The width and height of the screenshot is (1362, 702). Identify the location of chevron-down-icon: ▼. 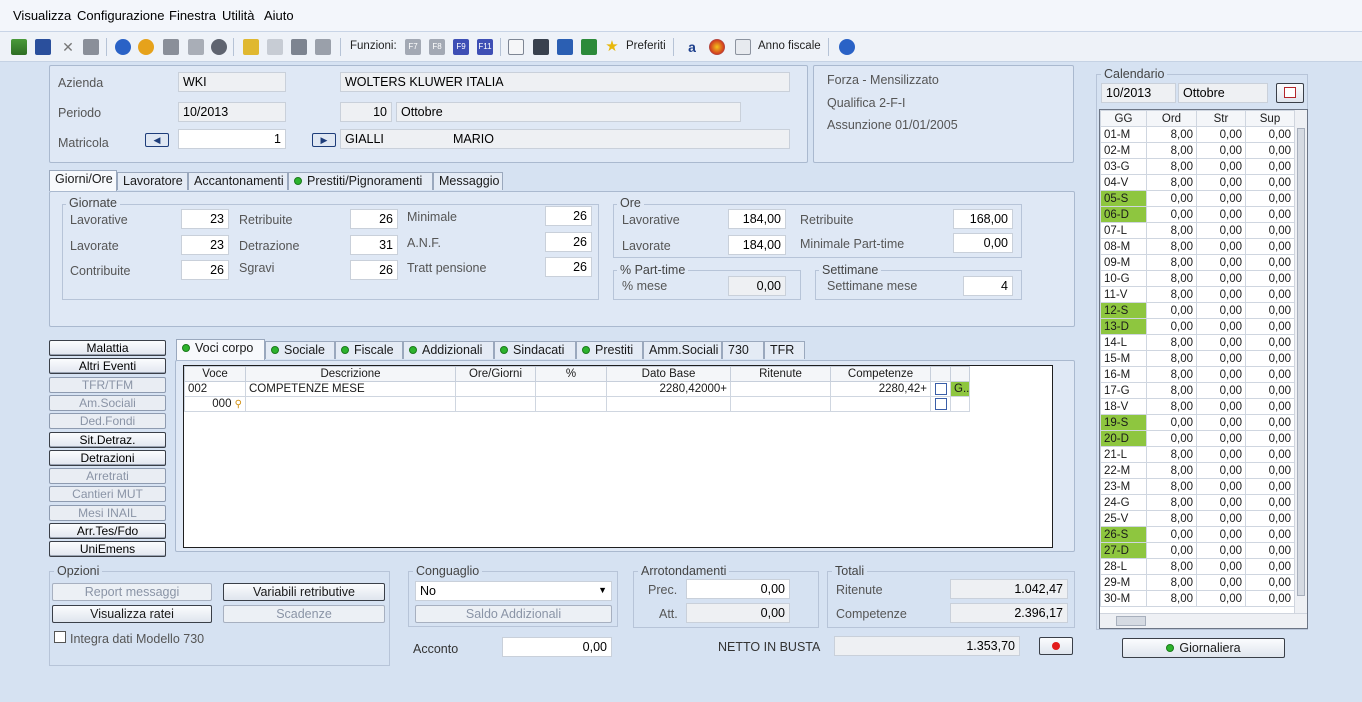
(602, 590).